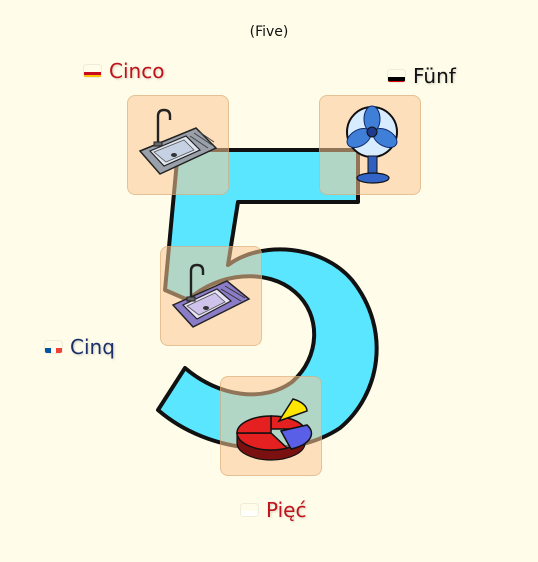 The width and height of the screenshot is (538, 562). I want to click on electric-fan-icon, so click(372, 144).